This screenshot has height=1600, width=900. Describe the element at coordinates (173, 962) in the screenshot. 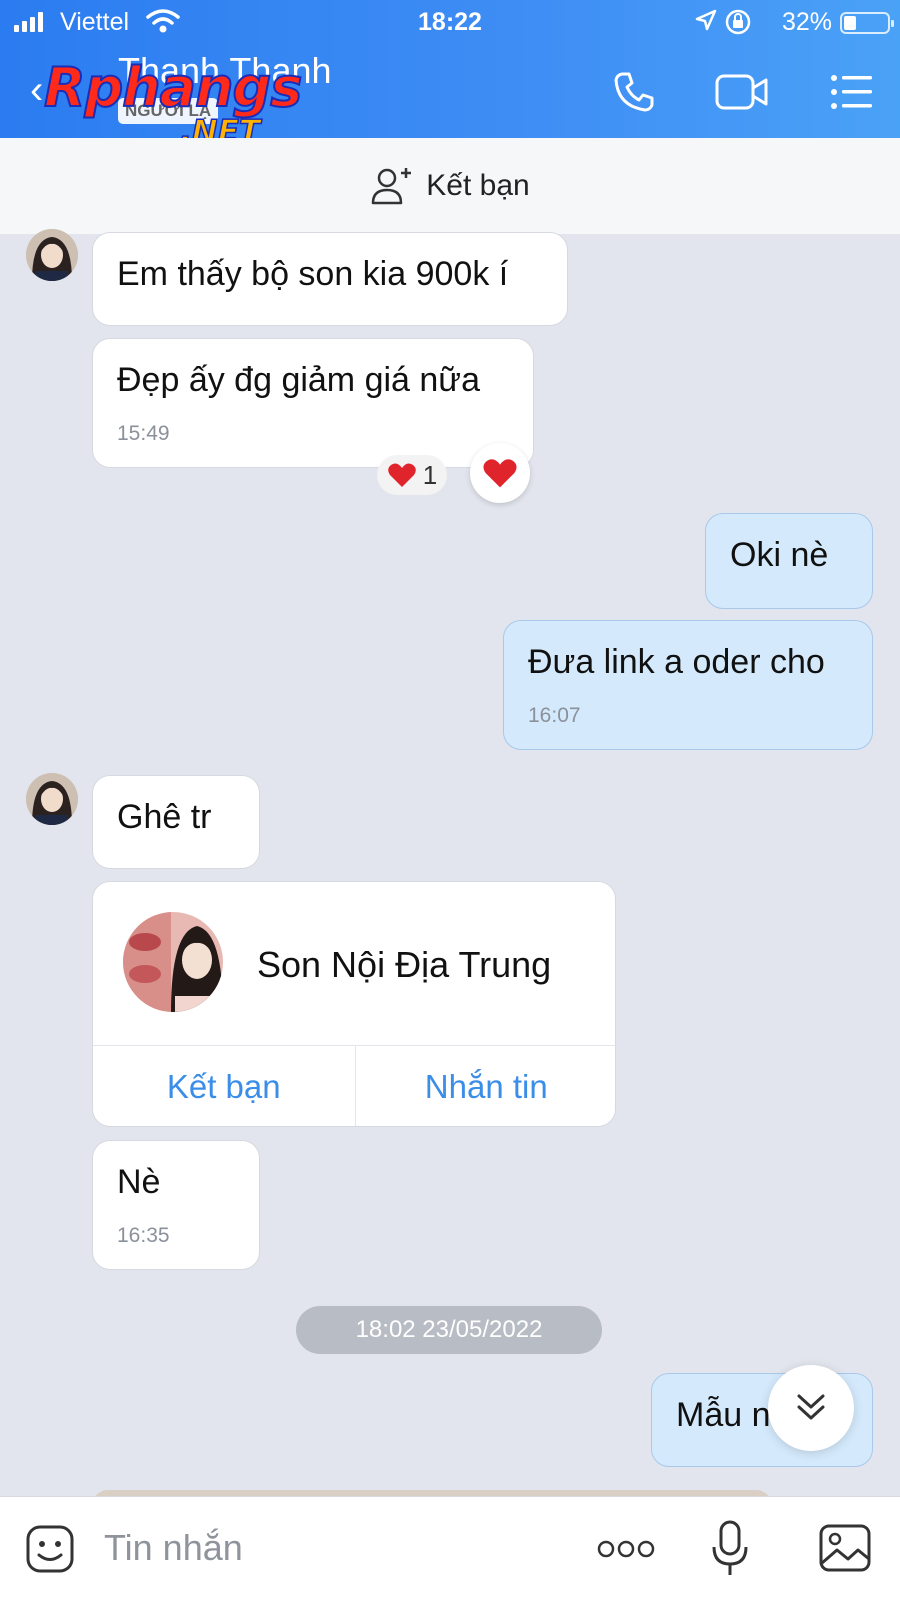

I see `contact-card-avatar` at that location.